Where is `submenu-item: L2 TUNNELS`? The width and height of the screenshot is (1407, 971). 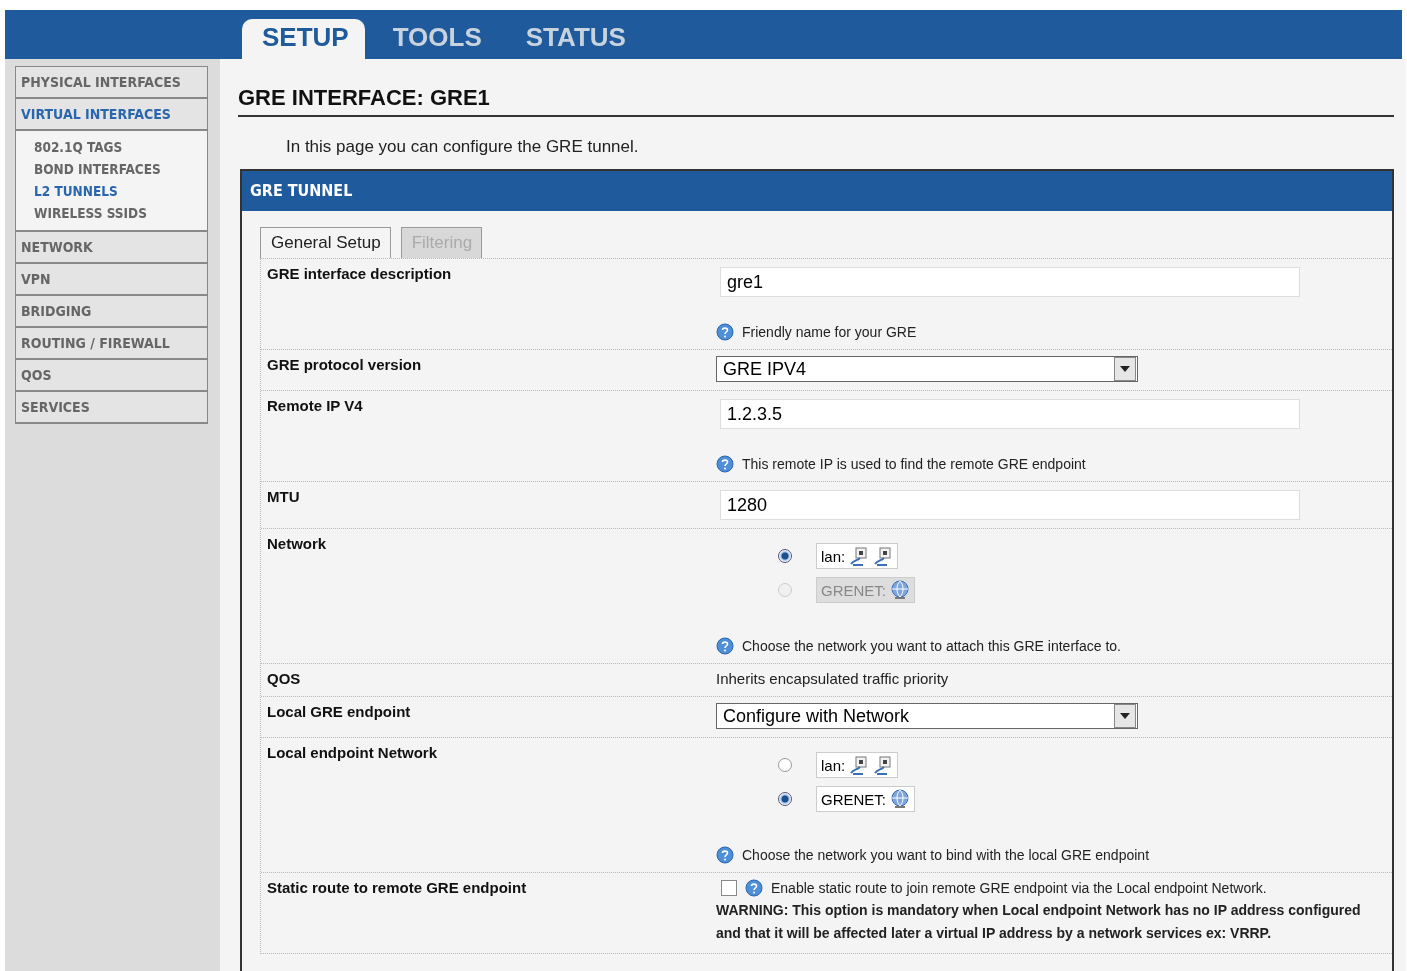 submenu-item: L2 TUNNELS is located at coordinates (120, 191).